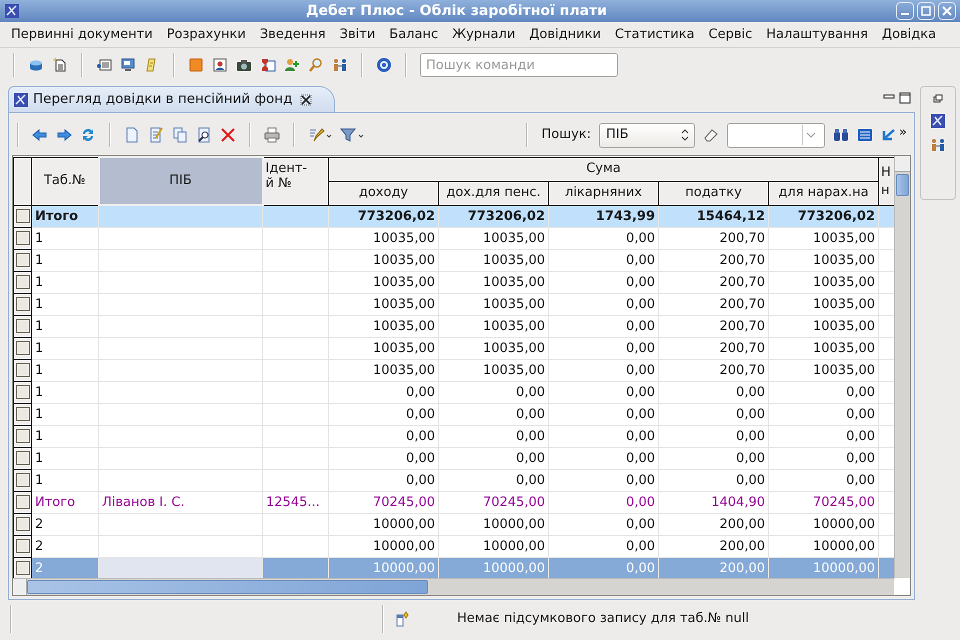 The height and width of the screenshot is (640, 960). Describe the element at coordinates (865, 135) in the screenshot. I see `lines-icon` at that location.